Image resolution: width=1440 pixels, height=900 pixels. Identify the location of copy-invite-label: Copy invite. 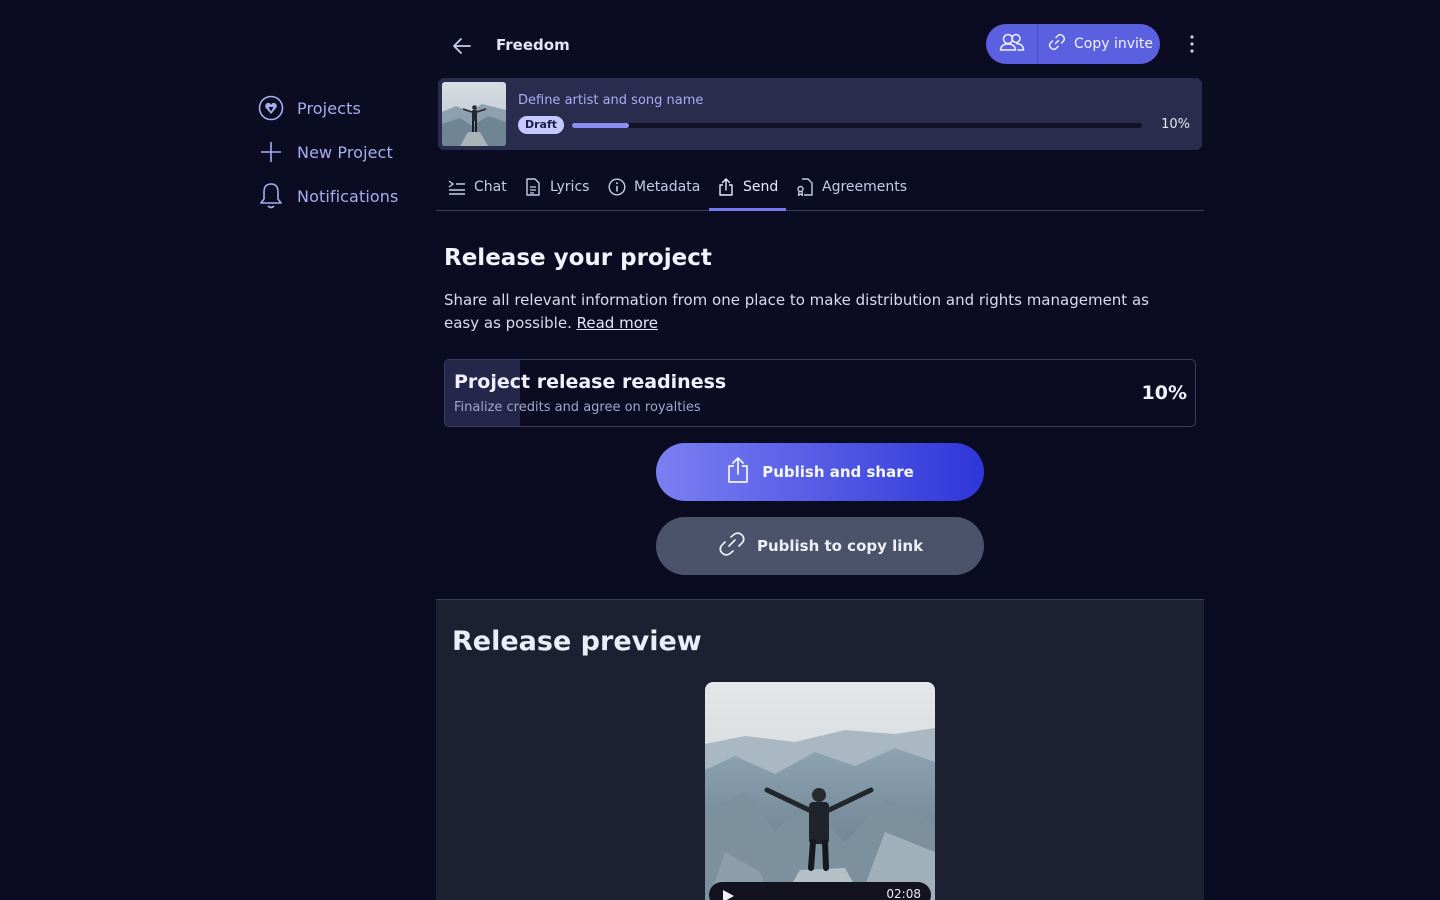
(1114, 44).